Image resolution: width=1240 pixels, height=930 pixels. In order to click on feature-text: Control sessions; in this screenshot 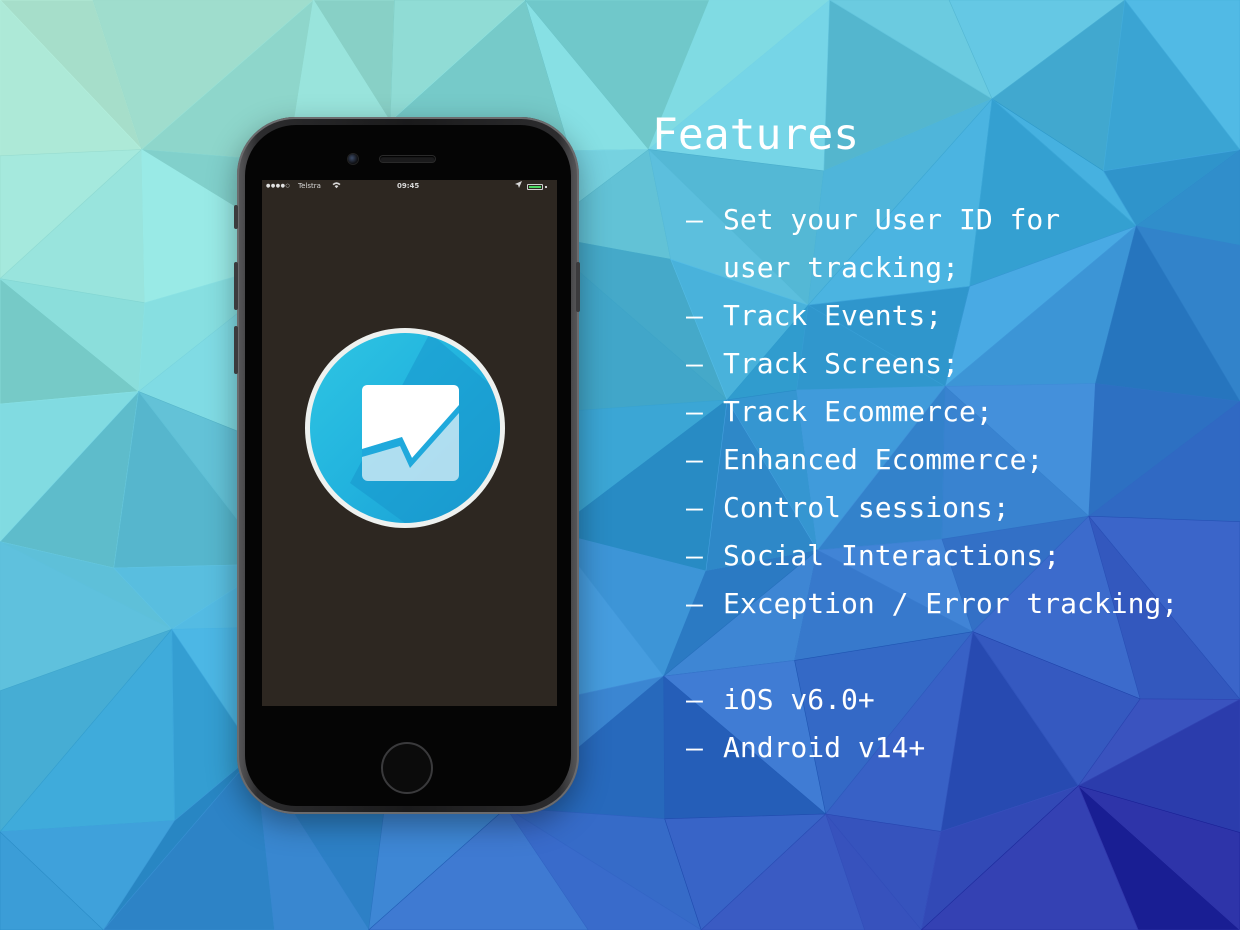, I will do `click(866, 507)`.